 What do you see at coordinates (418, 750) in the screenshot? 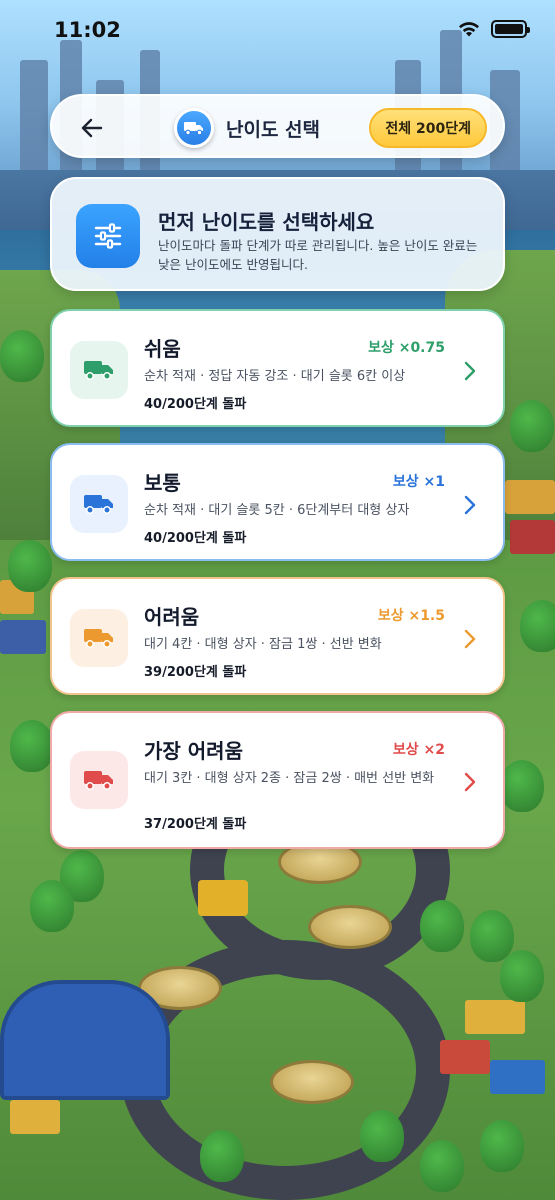
I see `reward-multiplier: 보상 ×2` at bounding box center [418, 750].